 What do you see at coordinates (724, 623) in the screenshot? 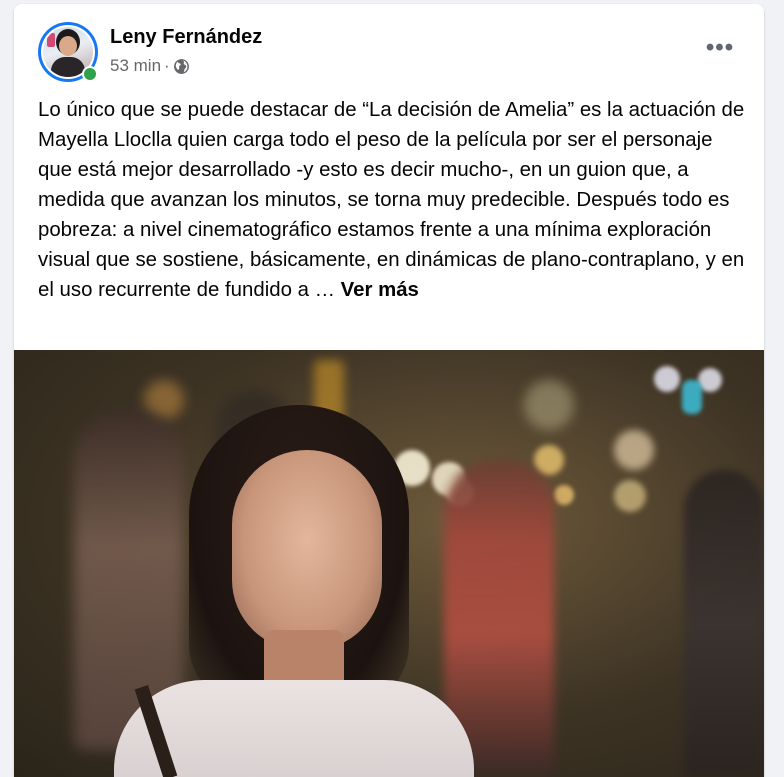
I see `background-pedestrian` at bounding box center [724, 623].